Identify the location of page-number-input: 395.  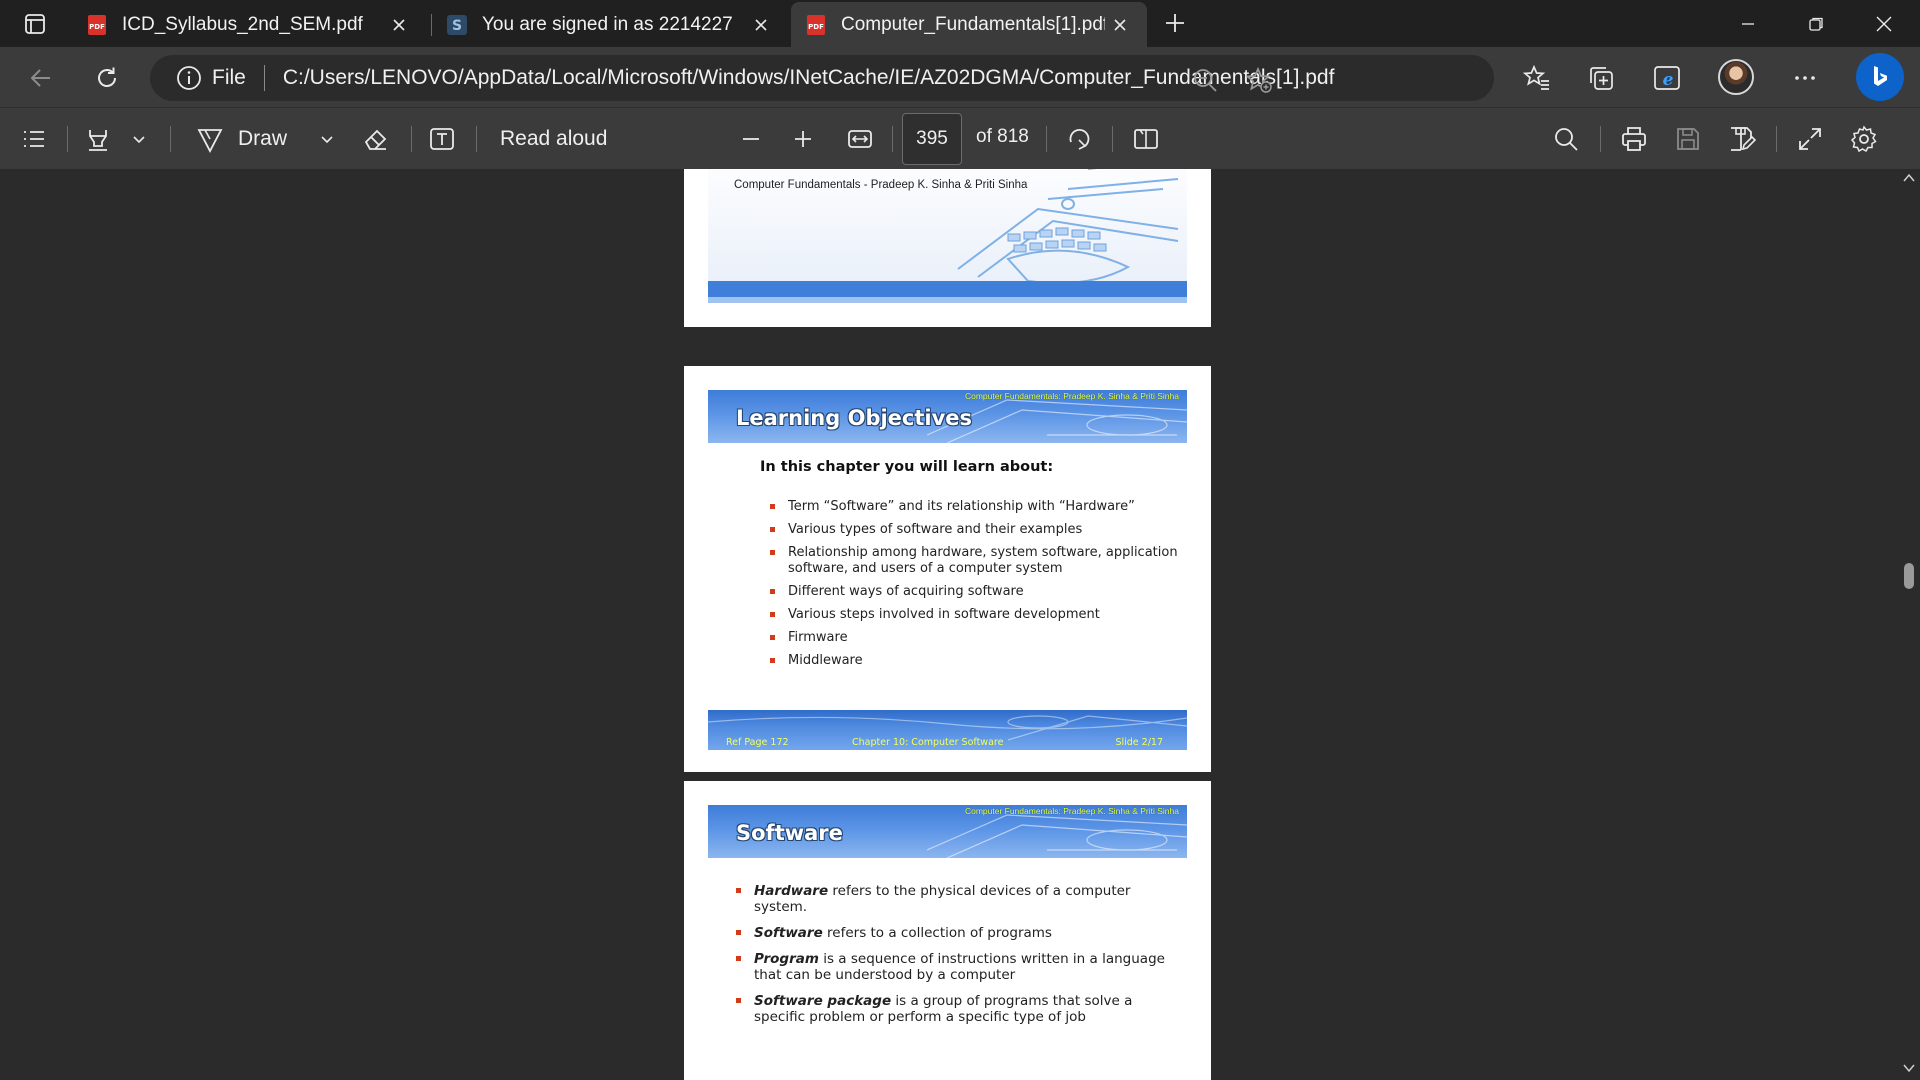
(932, 139).